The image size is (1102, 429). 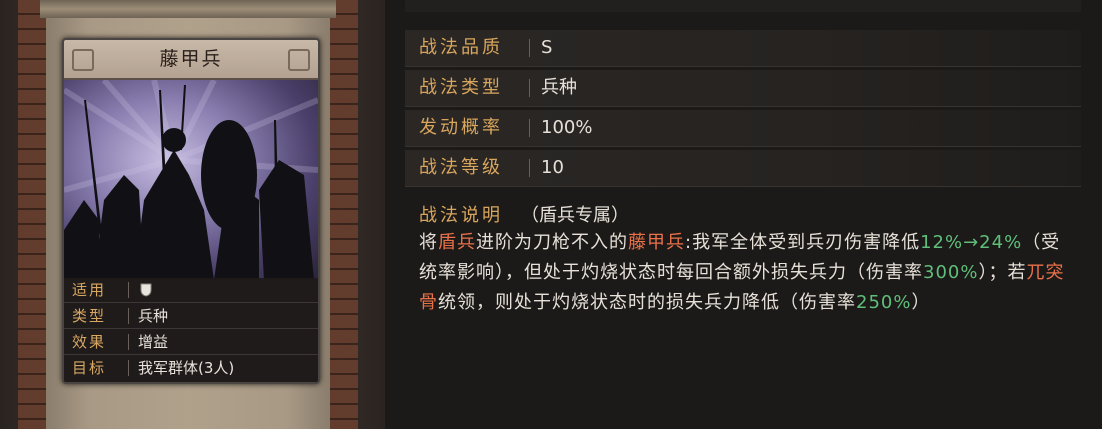 What do you see at coordinates (552, 167) in the screenshot?
I see `detail-value: 10` at bounding box center [552, 167].